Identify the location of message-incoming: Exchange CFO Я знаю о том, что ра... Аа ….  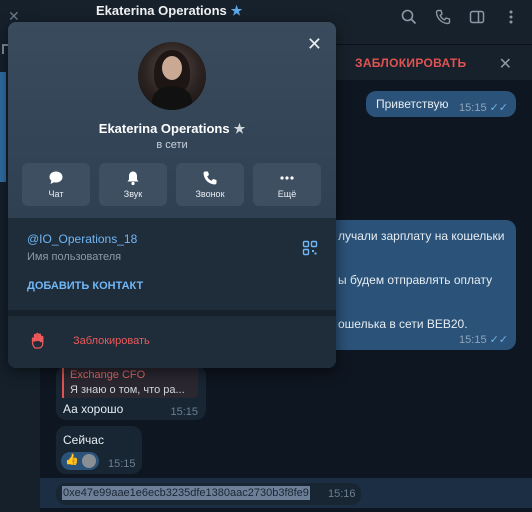
(131, 393).